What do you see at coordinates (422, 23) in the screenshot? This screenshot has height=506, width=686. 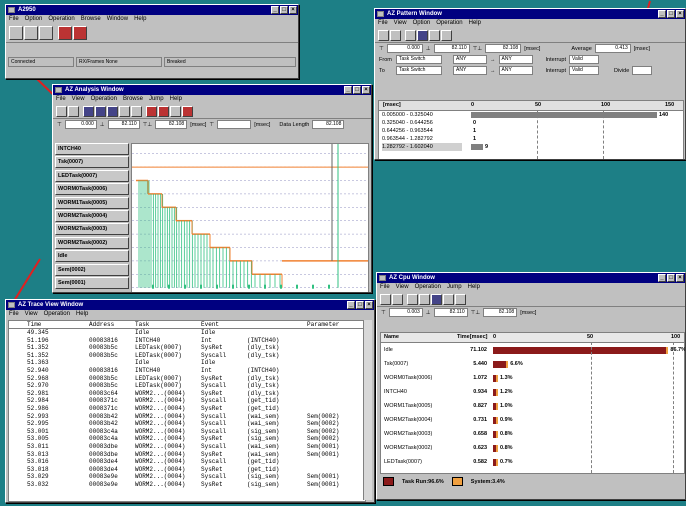 I see `menu-item-option: Option` at bounding box center [422, 23].